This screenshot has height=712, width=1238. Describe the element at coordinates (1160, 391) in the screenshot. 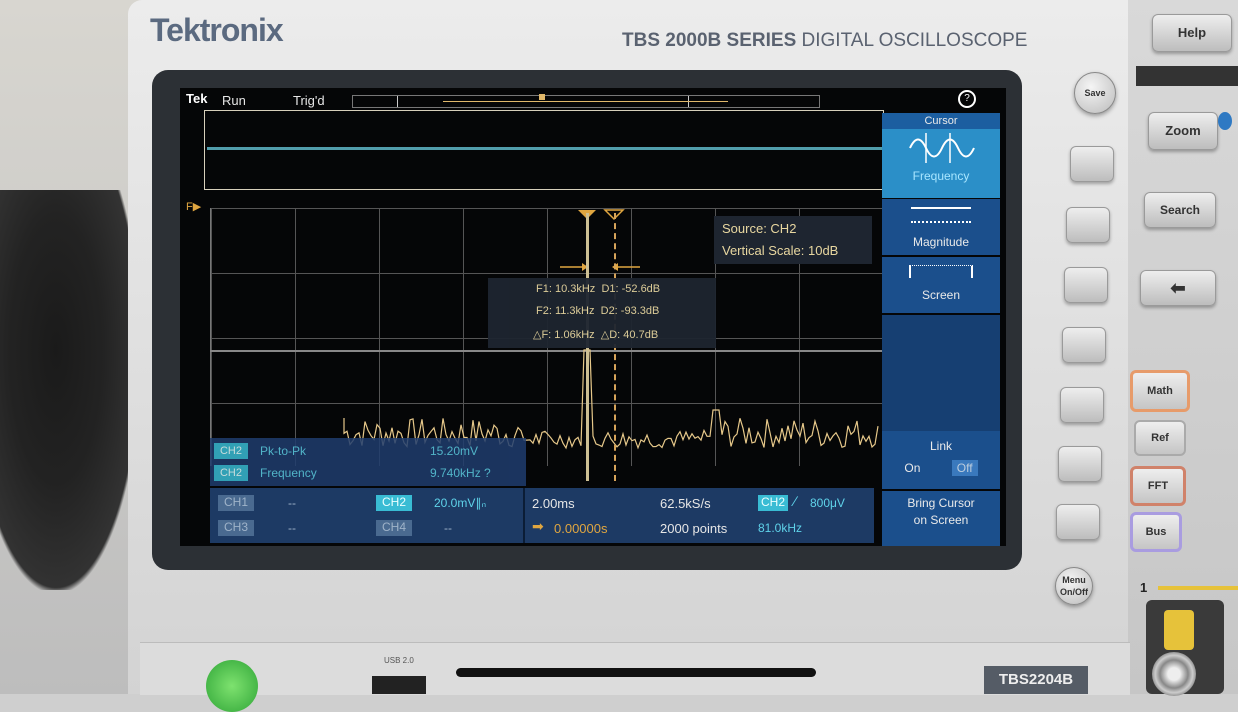

I see `math-button: Math` at that location.